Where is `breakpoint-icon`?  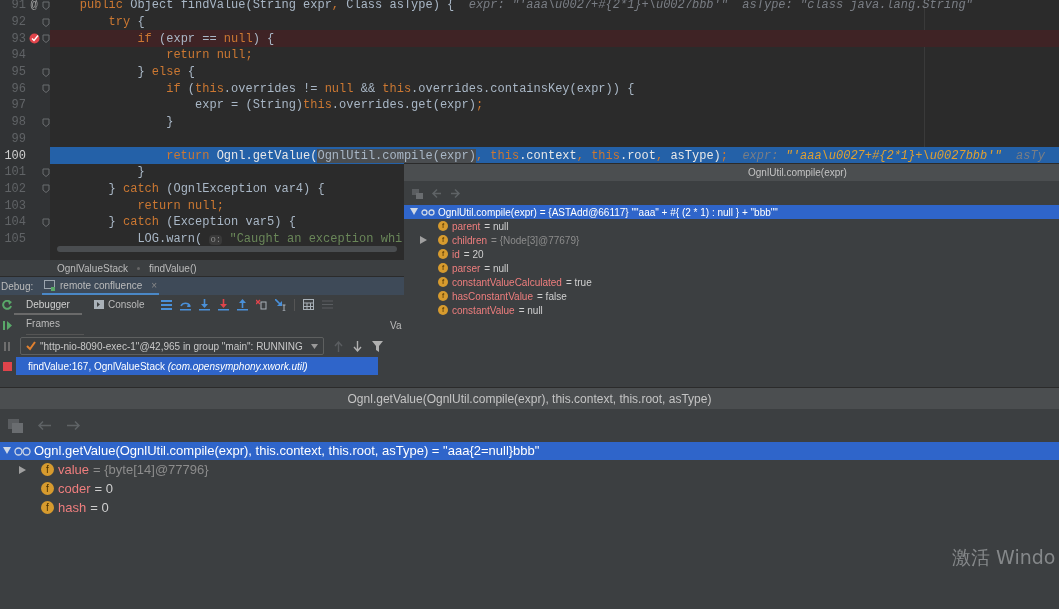 breakpoint-icon is located at coordinates (34, 39).